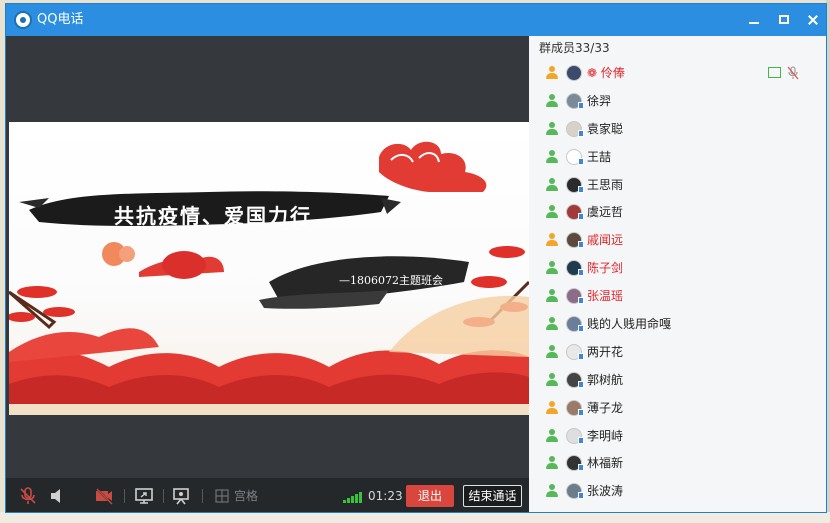  Describe the element at coordinates (606, 73) in the screenshot. I see `member-name: ❁ 伶俸` at that location.